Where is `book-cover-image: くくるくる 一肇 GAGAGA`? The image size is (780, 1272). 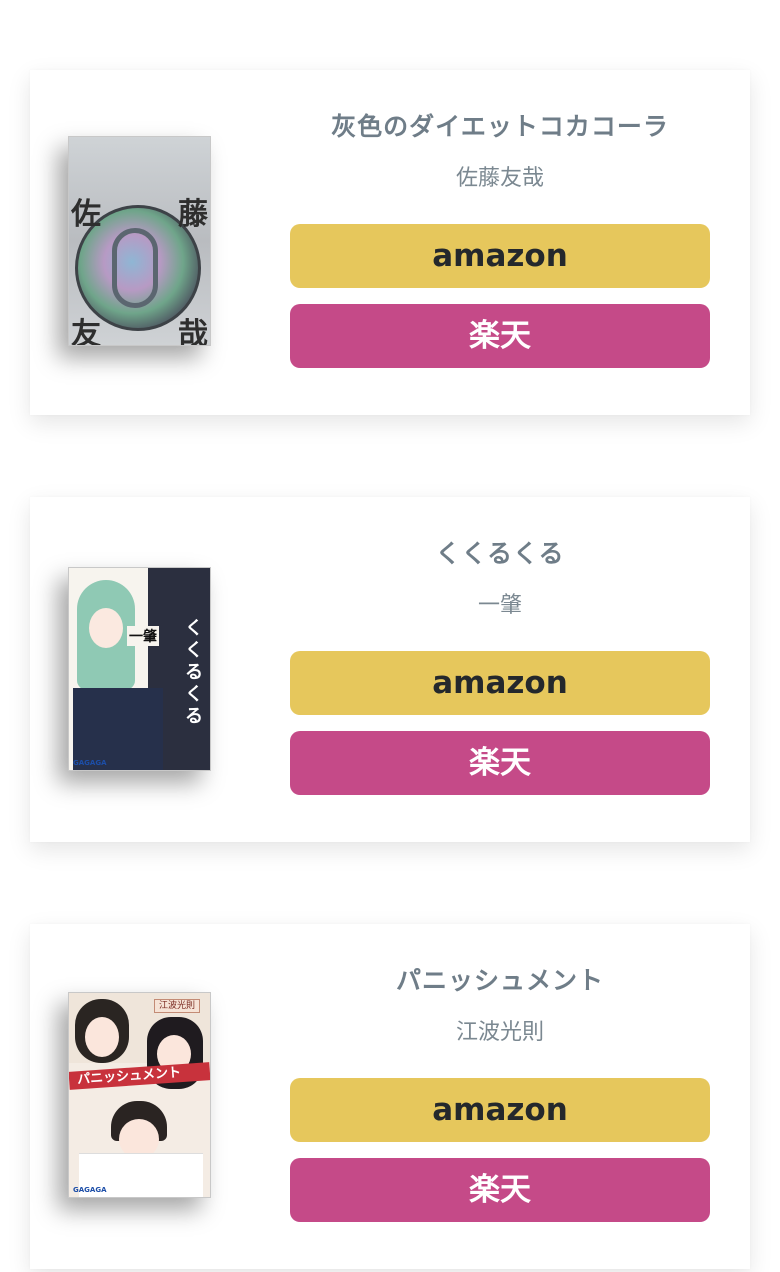
book-cover-image: くくるくる 一肇 GAGAGA is located at coordinates (139, 669).